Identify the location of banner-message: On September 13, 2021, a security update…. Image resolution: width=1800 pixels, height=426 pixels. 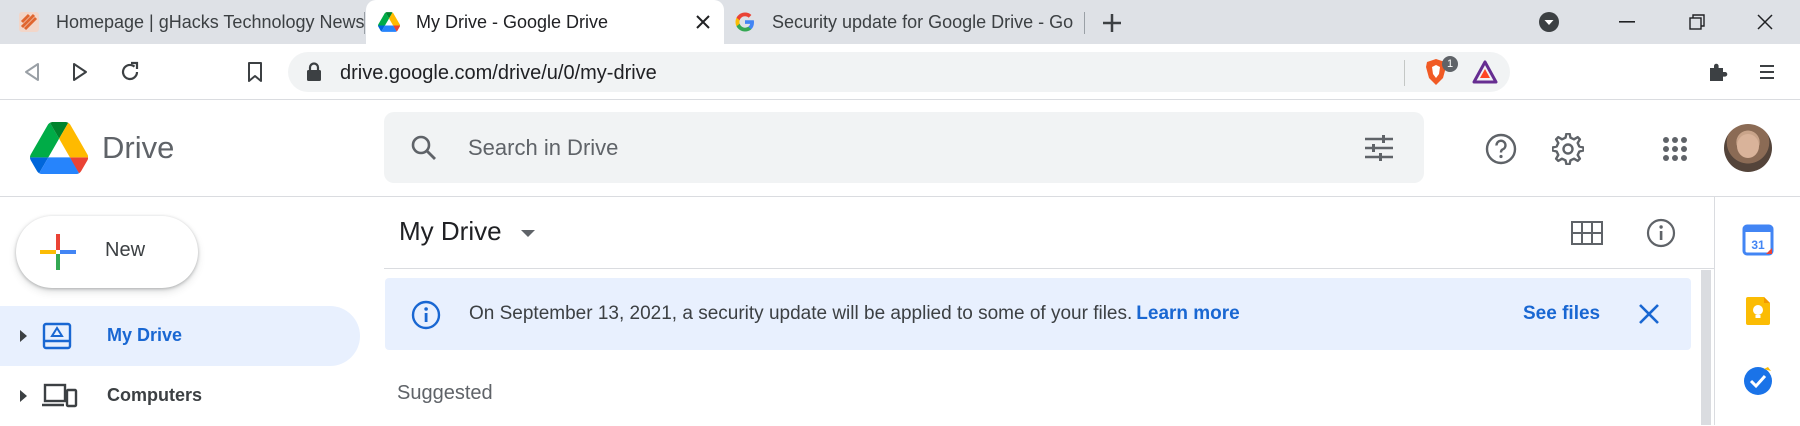
(854, 314).